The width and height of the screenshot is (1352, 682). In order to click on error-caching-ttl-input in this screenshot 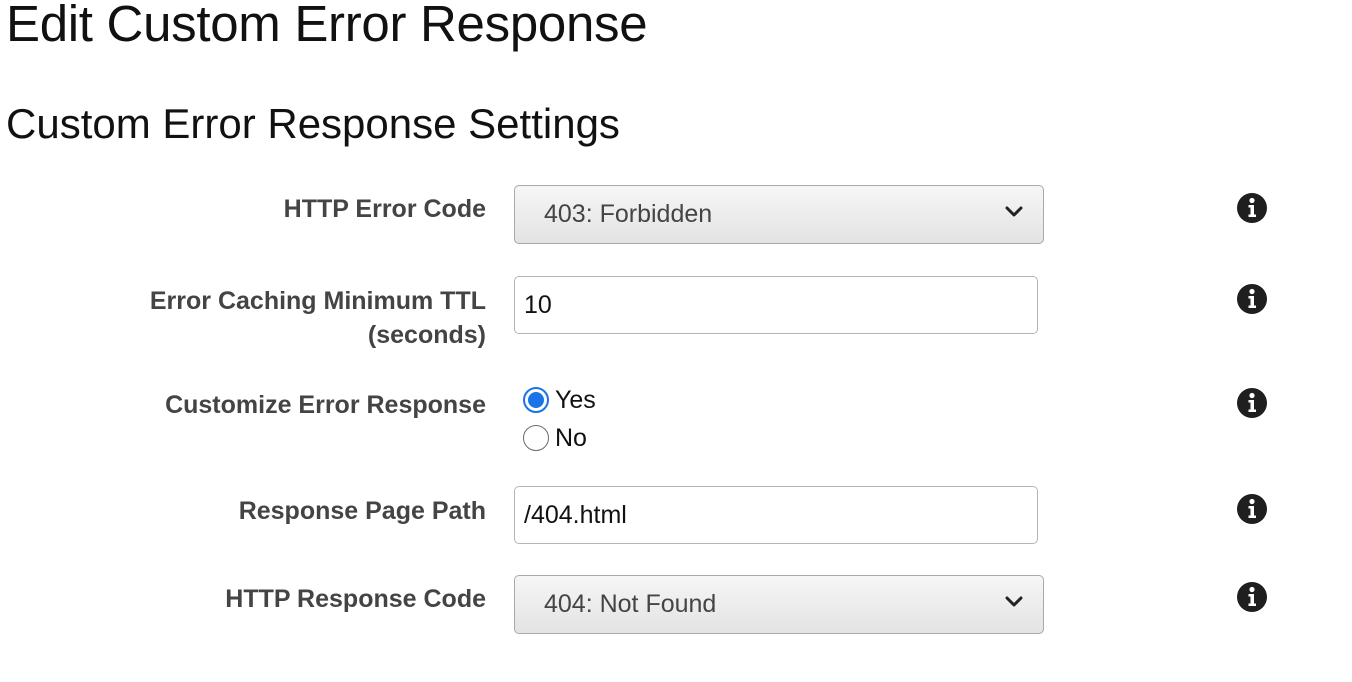, I will do `click(776, 305)`.